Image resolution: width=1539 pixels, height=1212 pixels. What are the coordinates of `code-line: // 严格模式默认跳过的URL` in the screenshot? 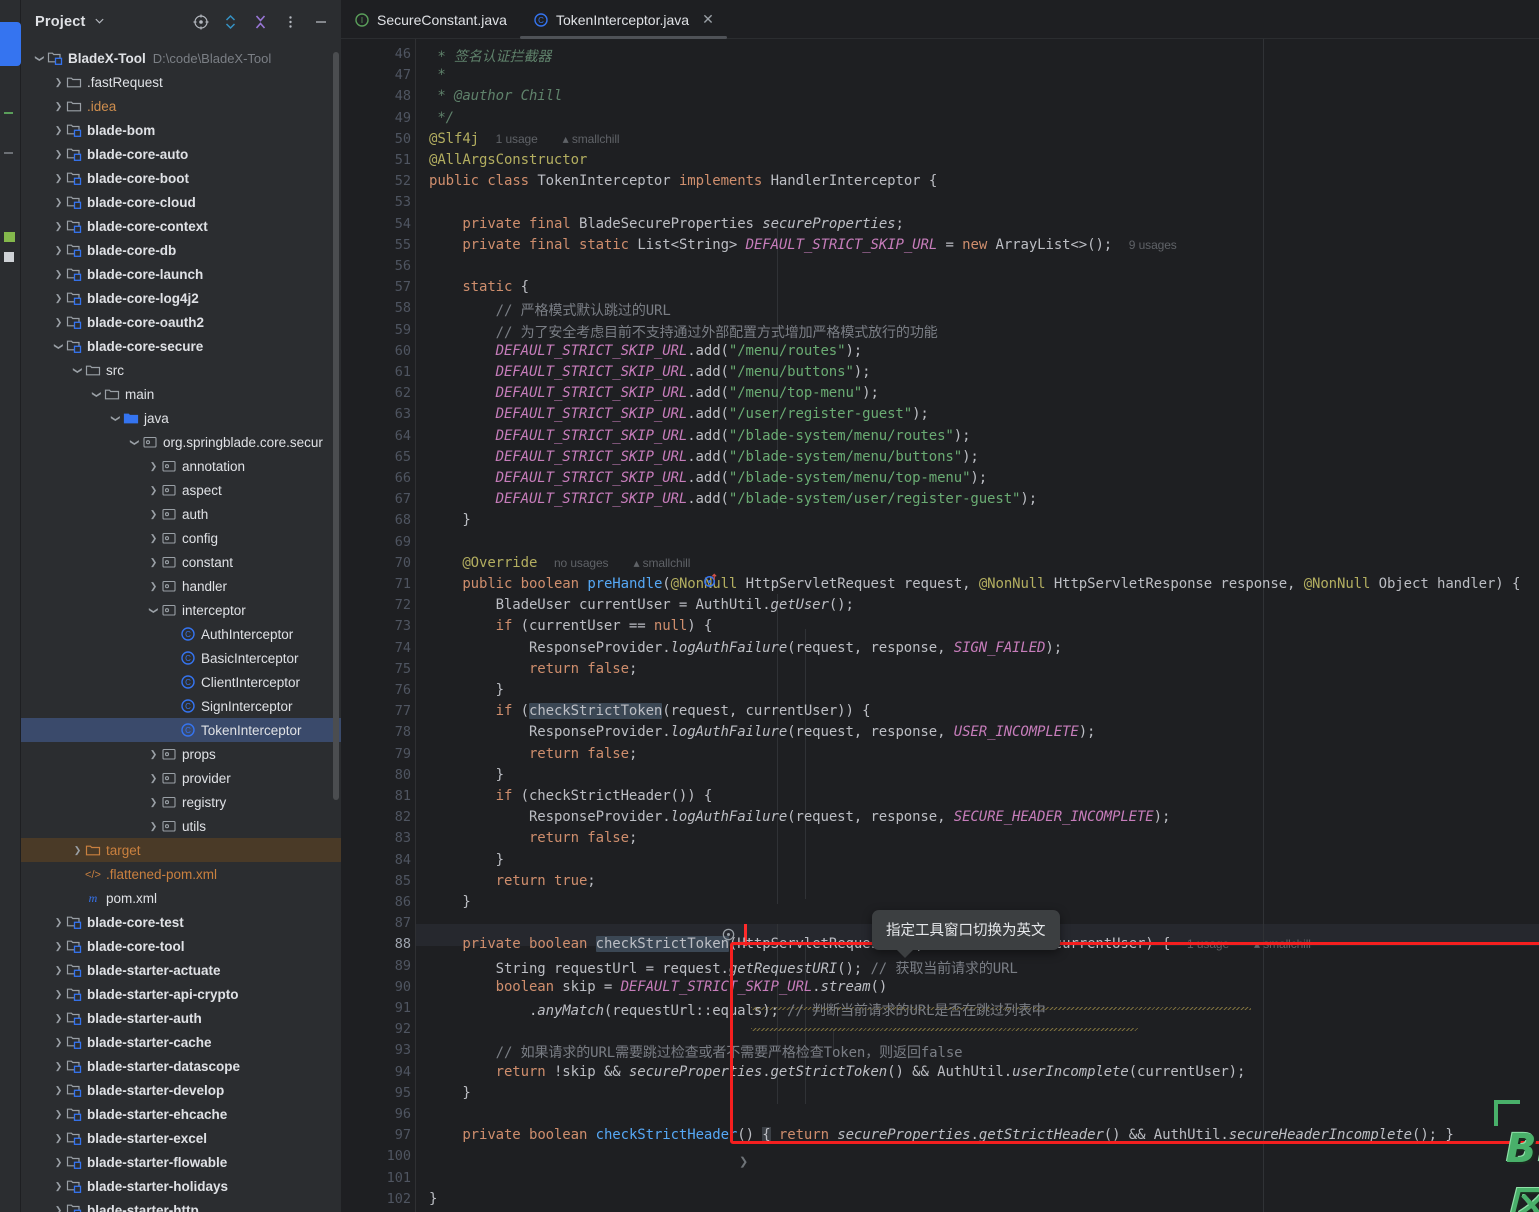 It's located at (550, 310).